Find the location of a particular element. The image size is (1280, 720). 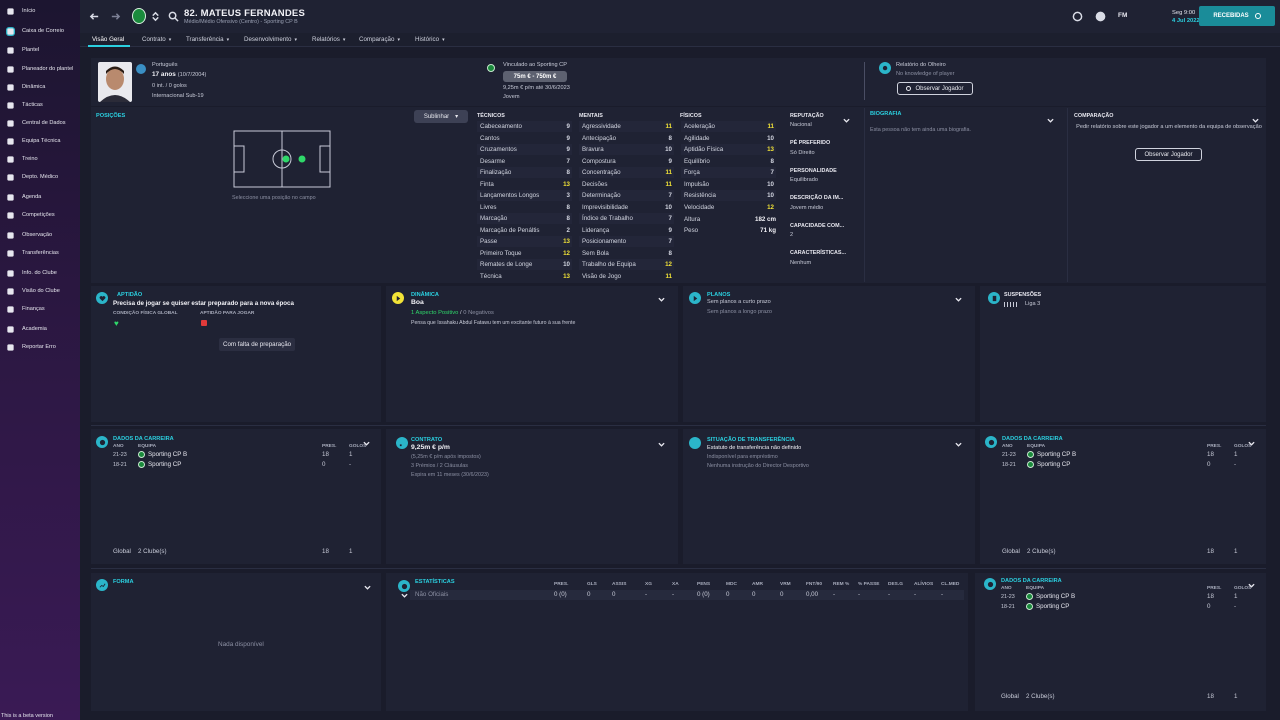

stats-col-header: AMR is located at coordinates (757, 584).